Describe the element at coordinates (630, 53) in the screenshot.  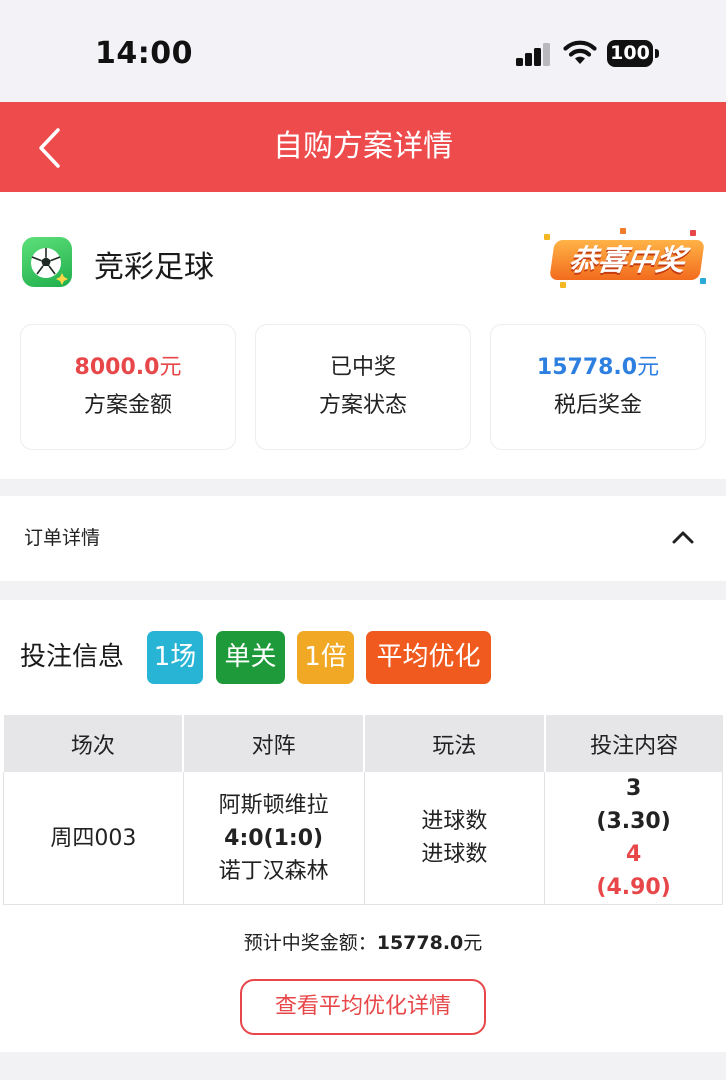
I see `battery-level: 100` at that location.